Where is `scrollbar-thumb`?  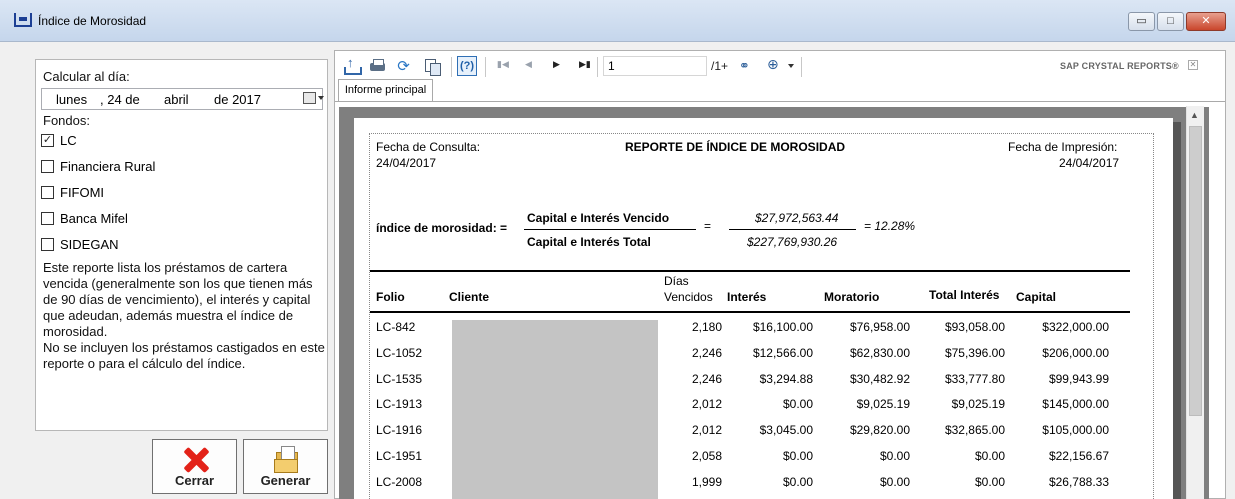 scrollbar-thumb is located at coordinates (1195, 271).